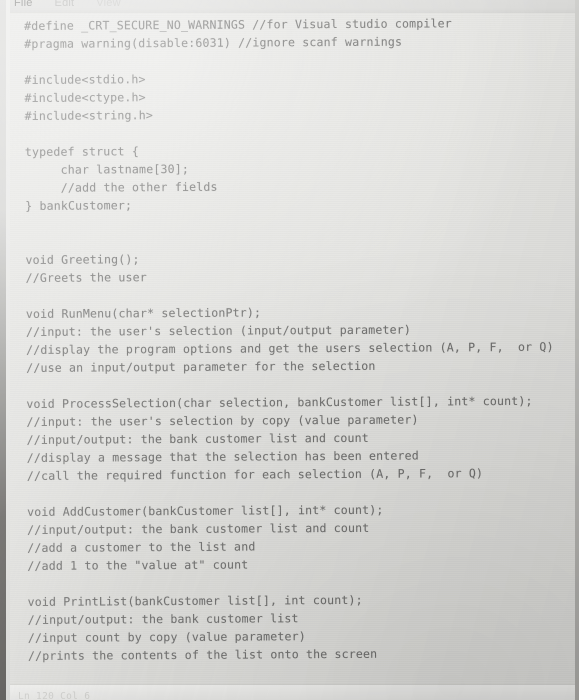  What do you see at coordinates (23, 4) in the screenshot?
I see `menu-item-file: File` at bounding box center [23, 4].